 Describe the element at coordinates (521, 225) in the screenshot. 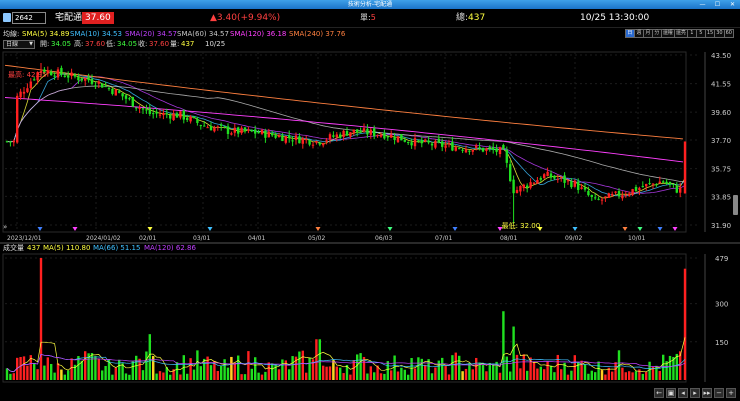

I see `low-annotation: 最低: 32.00` at that location.